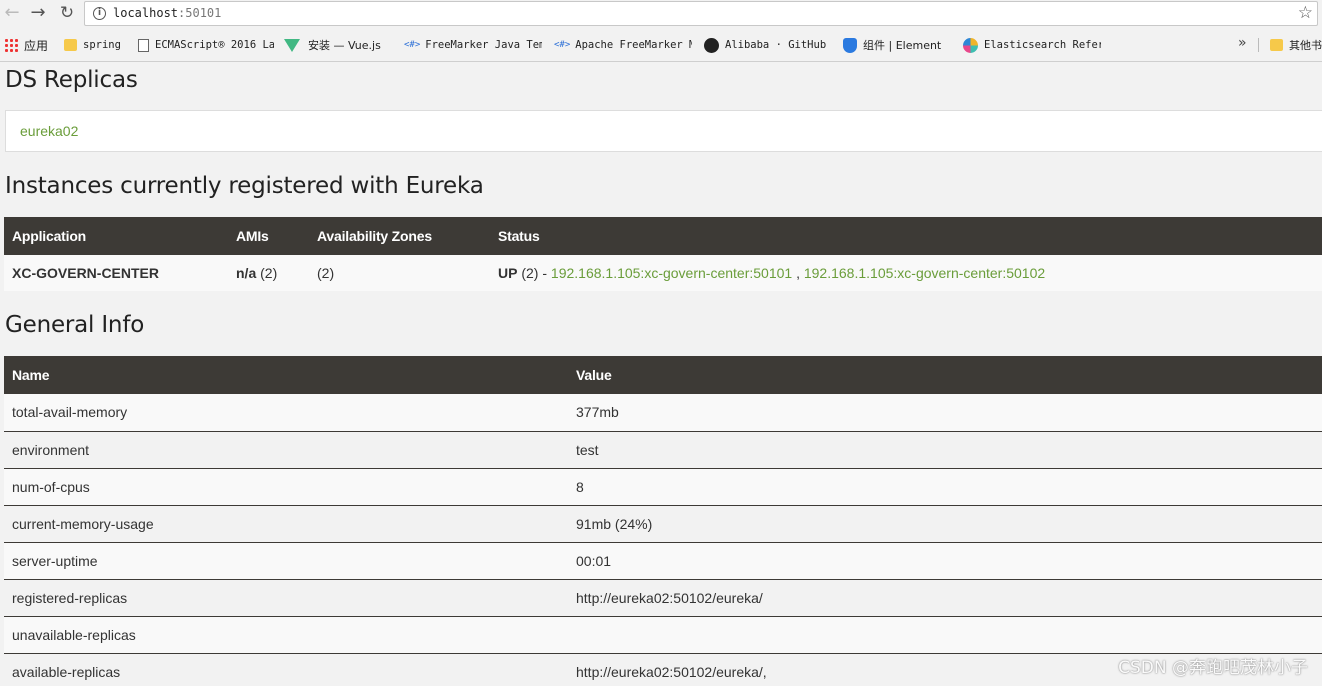 This screenshot has height=686, width=1322. I want to click on column-header: Value, so click(594, 375).